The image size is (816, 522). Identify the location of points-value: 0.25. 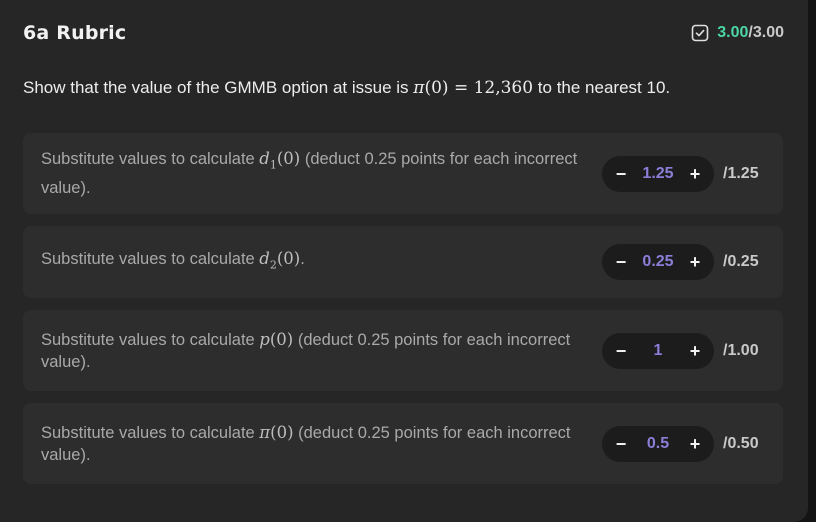
(658, 262).